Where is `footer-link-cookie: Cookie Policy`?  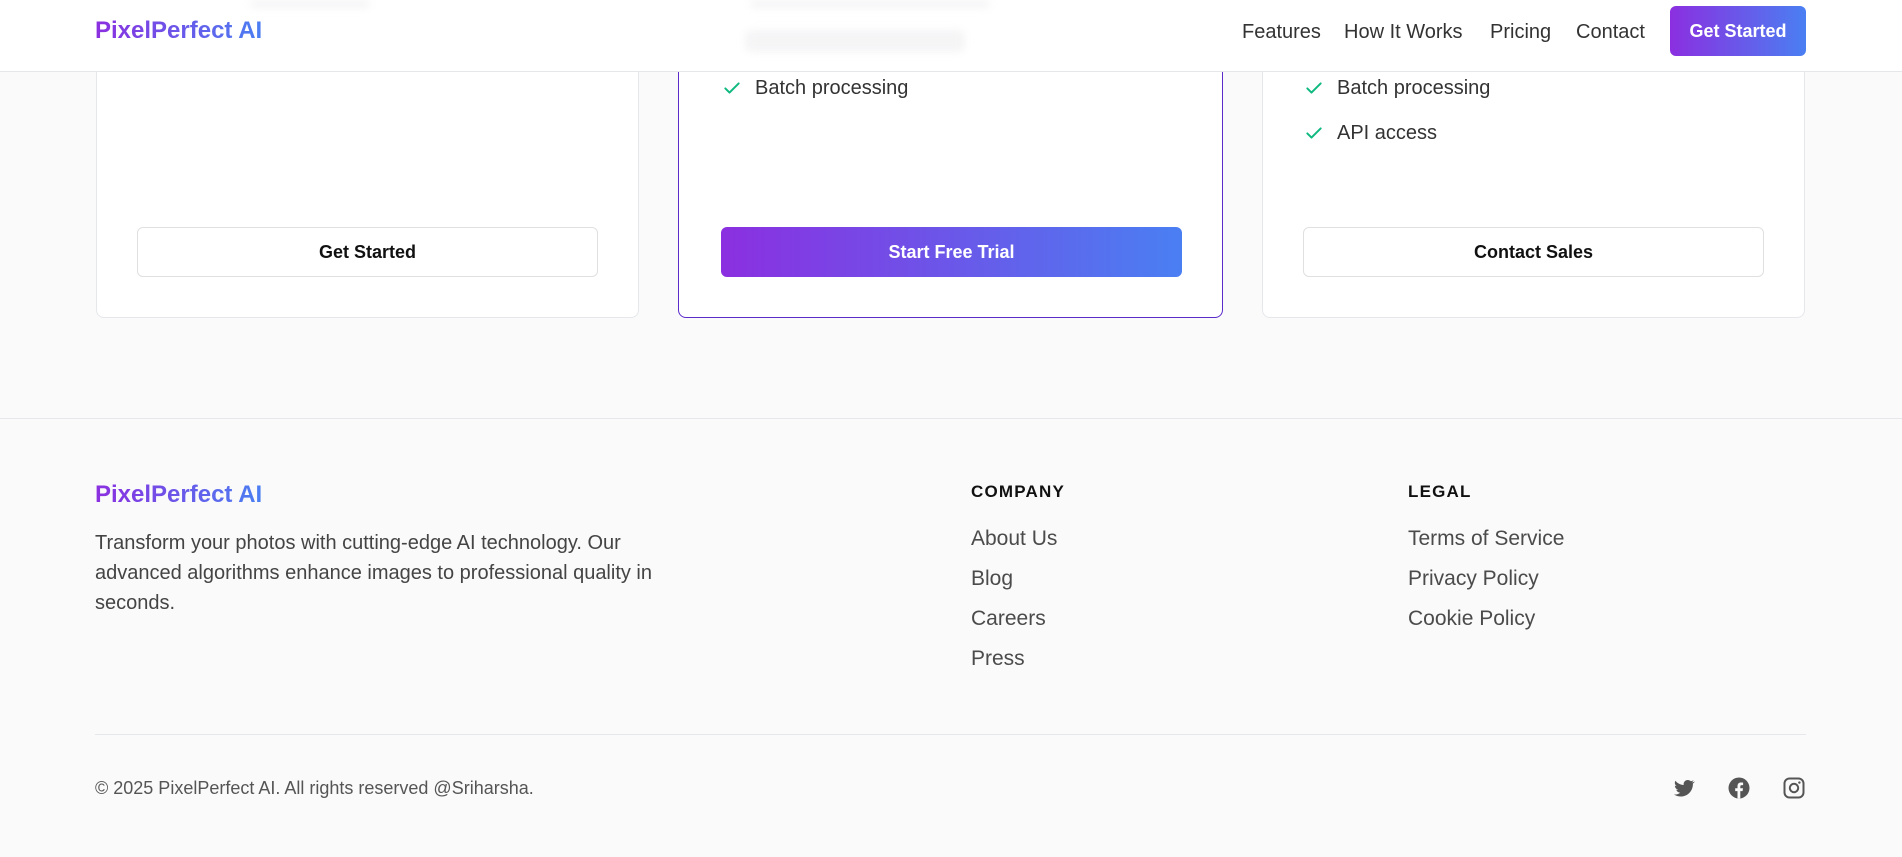 footer-link-cookie: Cookie Policy is located at coordinates (1471, 619).